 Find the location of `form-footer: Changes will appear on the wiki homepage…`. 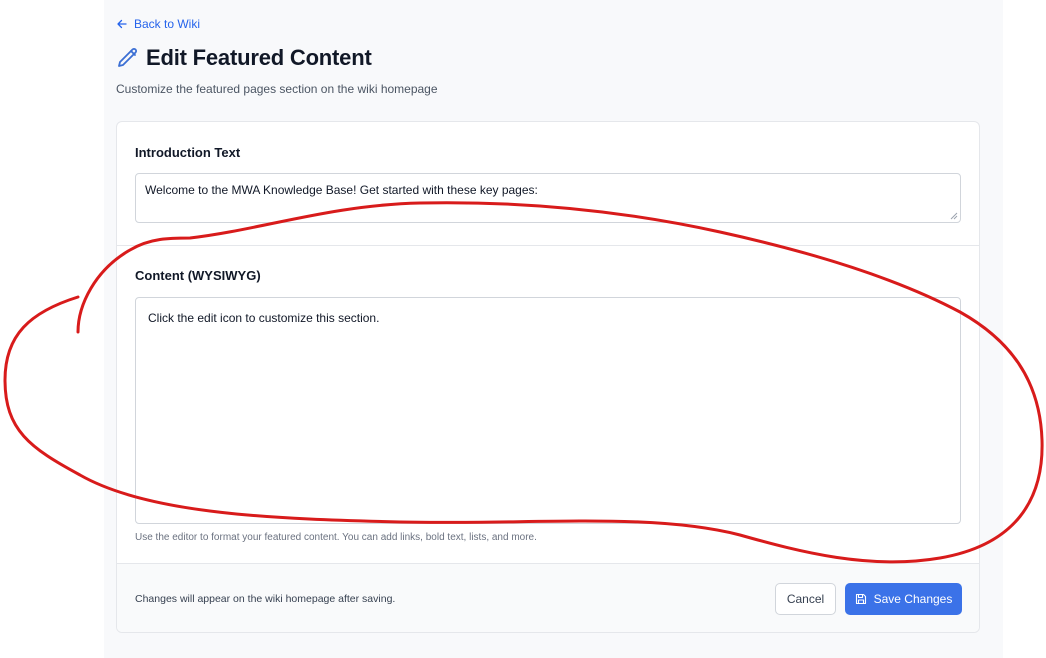

form-footer: Changes will appear on the wiki homepage… is located at coordinates (548, 597).